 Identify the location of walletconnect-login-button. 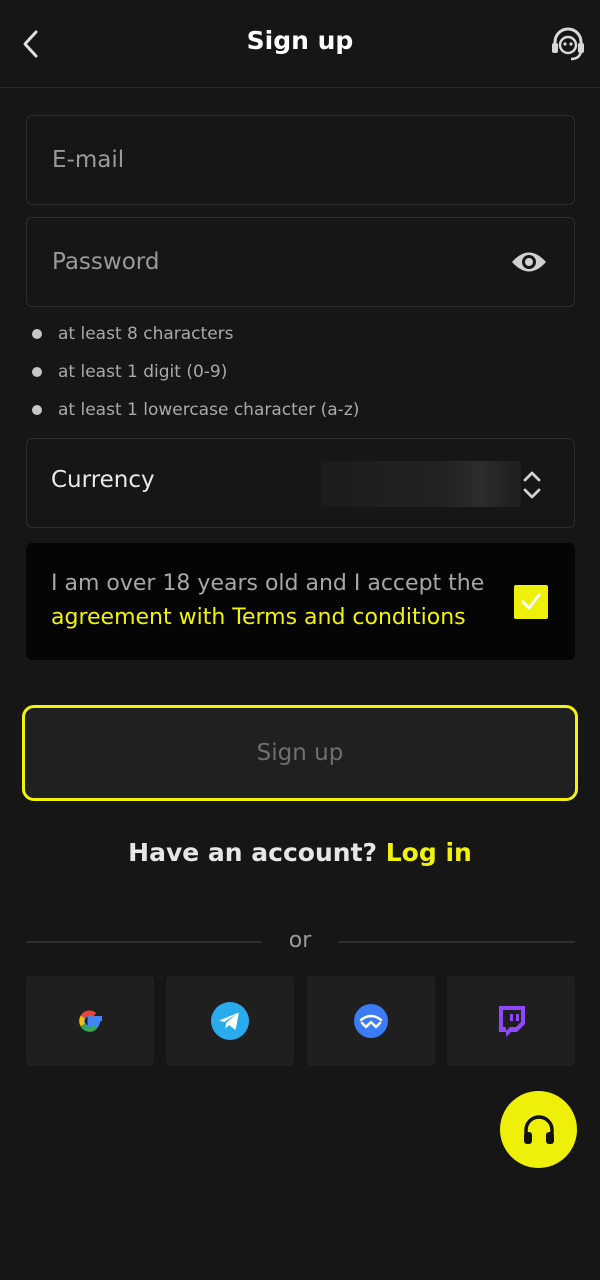
(371, 1021).